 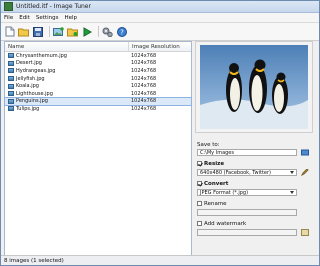 I want to click on add-images-icon, so click(x=58, y=31).